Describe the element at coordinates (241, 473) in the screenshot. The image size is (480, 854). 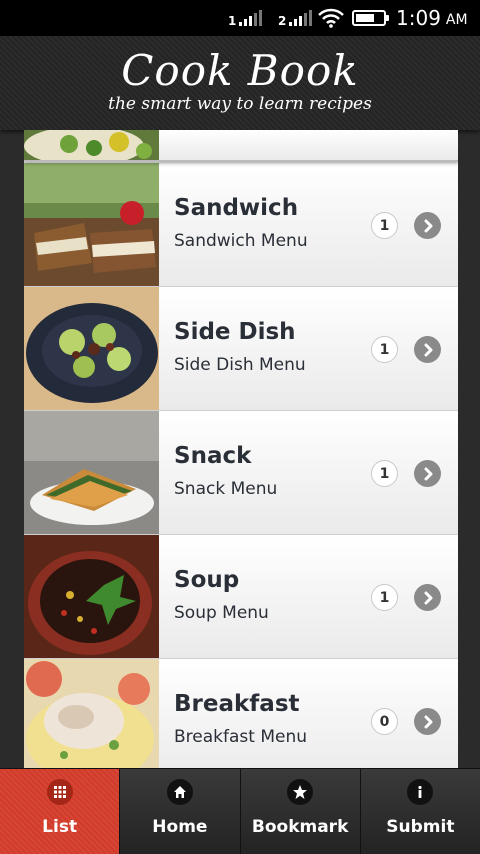
I see `list-item: Snack Snack Menu 1` at that location.